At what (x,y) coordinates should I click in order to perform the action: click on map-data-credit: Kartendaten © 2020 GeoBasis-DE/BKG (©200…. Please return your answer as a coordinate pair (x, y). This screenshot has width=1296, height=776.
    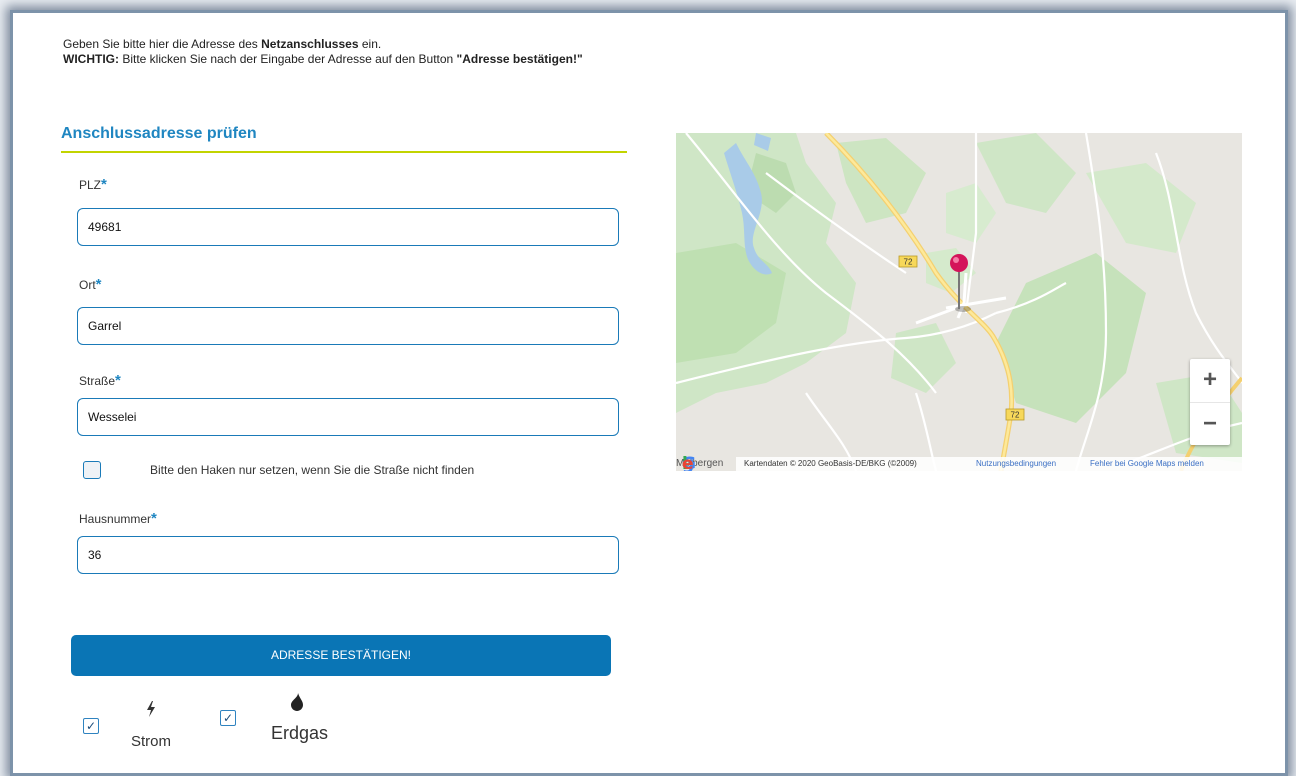
    Looking at the image, I should click on (830, 463).